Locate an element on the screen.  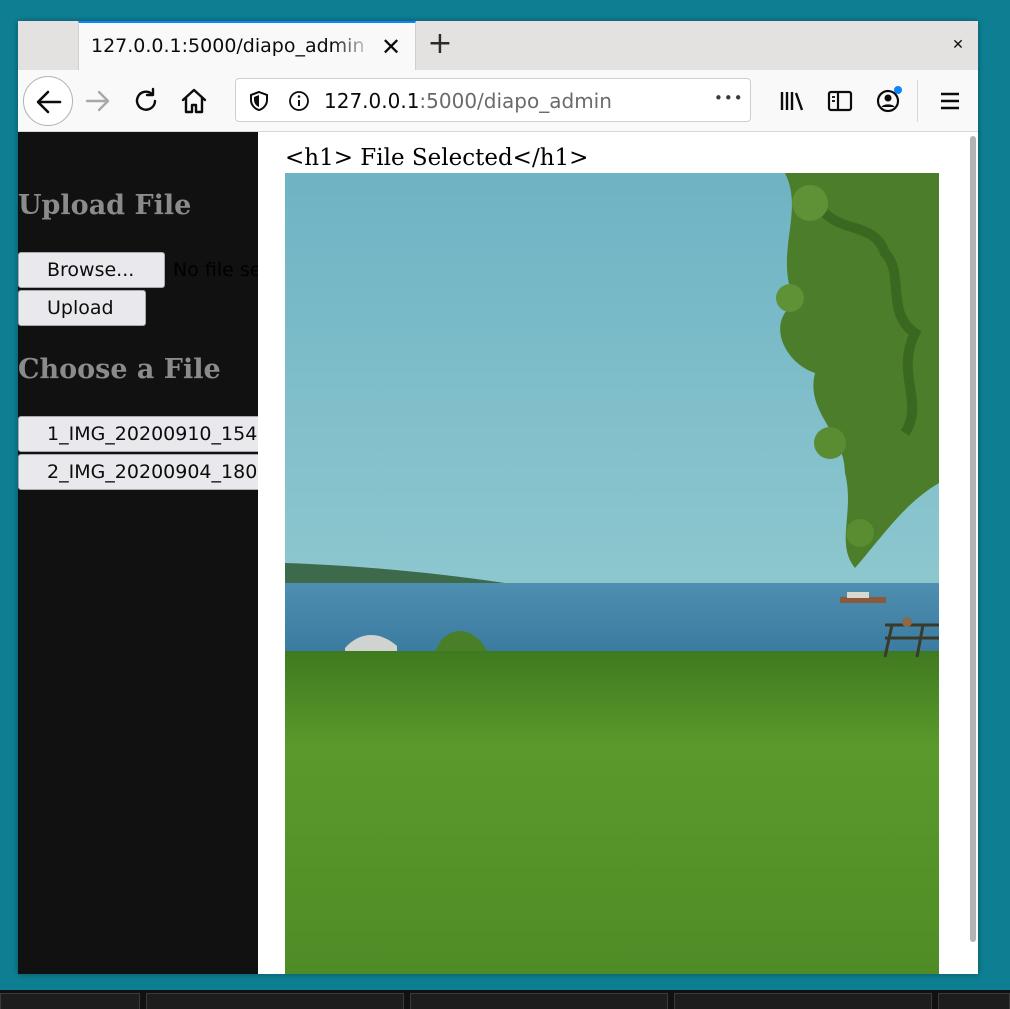
forward-button is located at coordinates (98, 101).